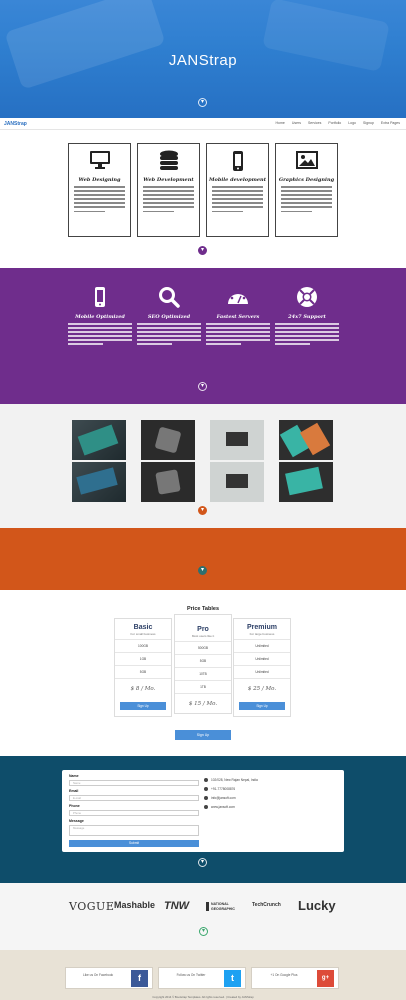  Describe the element at coordinates (325, 978) in the screenshot. I see `google-plus-icon: g+` at that location.